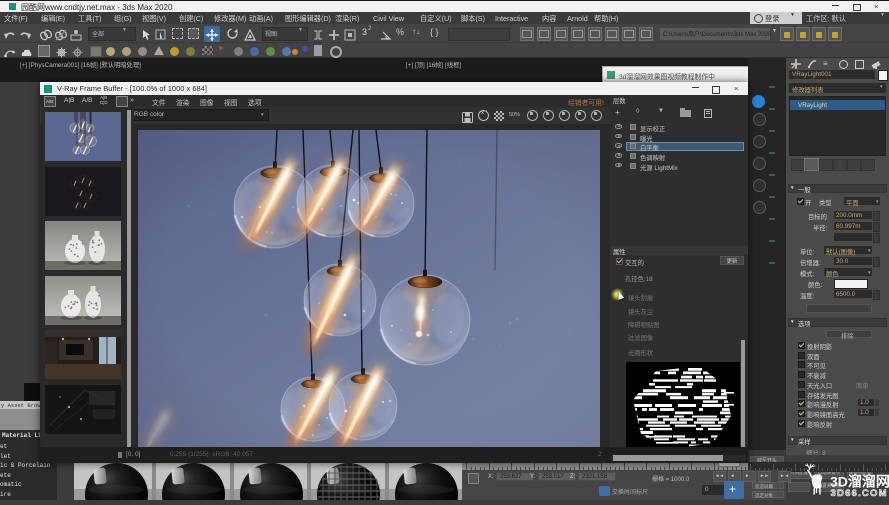 The image size is (889, 505). Describe the element at coordinates (859, 493) in the screenshot. I see `svg-text: 3D66.COM` at that location.